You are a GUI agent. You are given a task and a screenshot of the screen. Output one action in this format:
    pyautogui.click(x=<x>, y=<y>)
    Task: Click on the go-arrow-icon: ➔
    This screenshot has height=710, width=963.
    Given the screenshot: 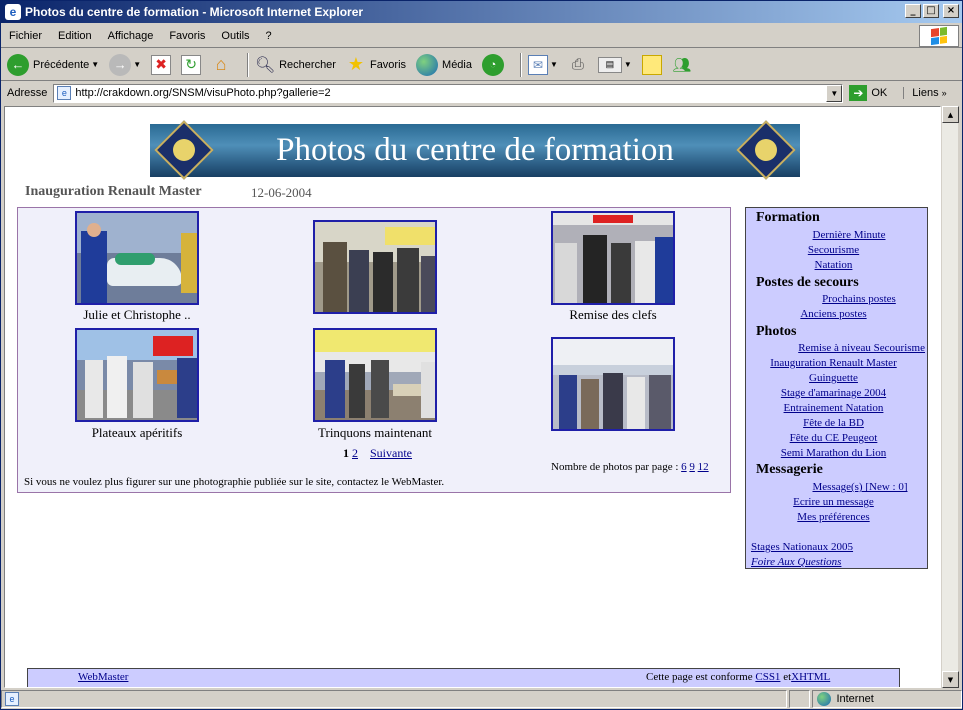 What is the action you would take?
    pyautogui.click(x=858, y=93)
    